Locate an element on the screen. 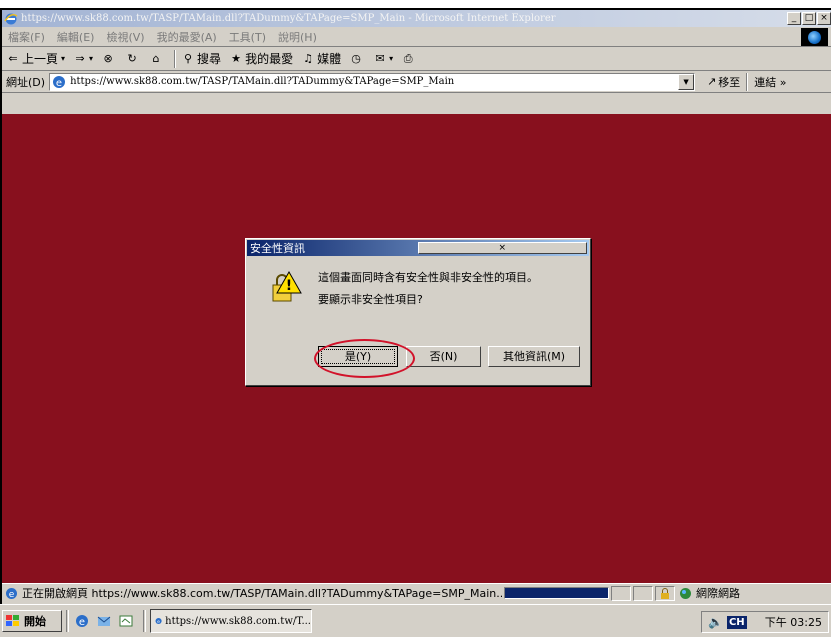 The image size is (831, 637). dialog-message-line1: 這個畫面同時含有安全性與非安全性的項目。 is located at coordinates (428, 277).